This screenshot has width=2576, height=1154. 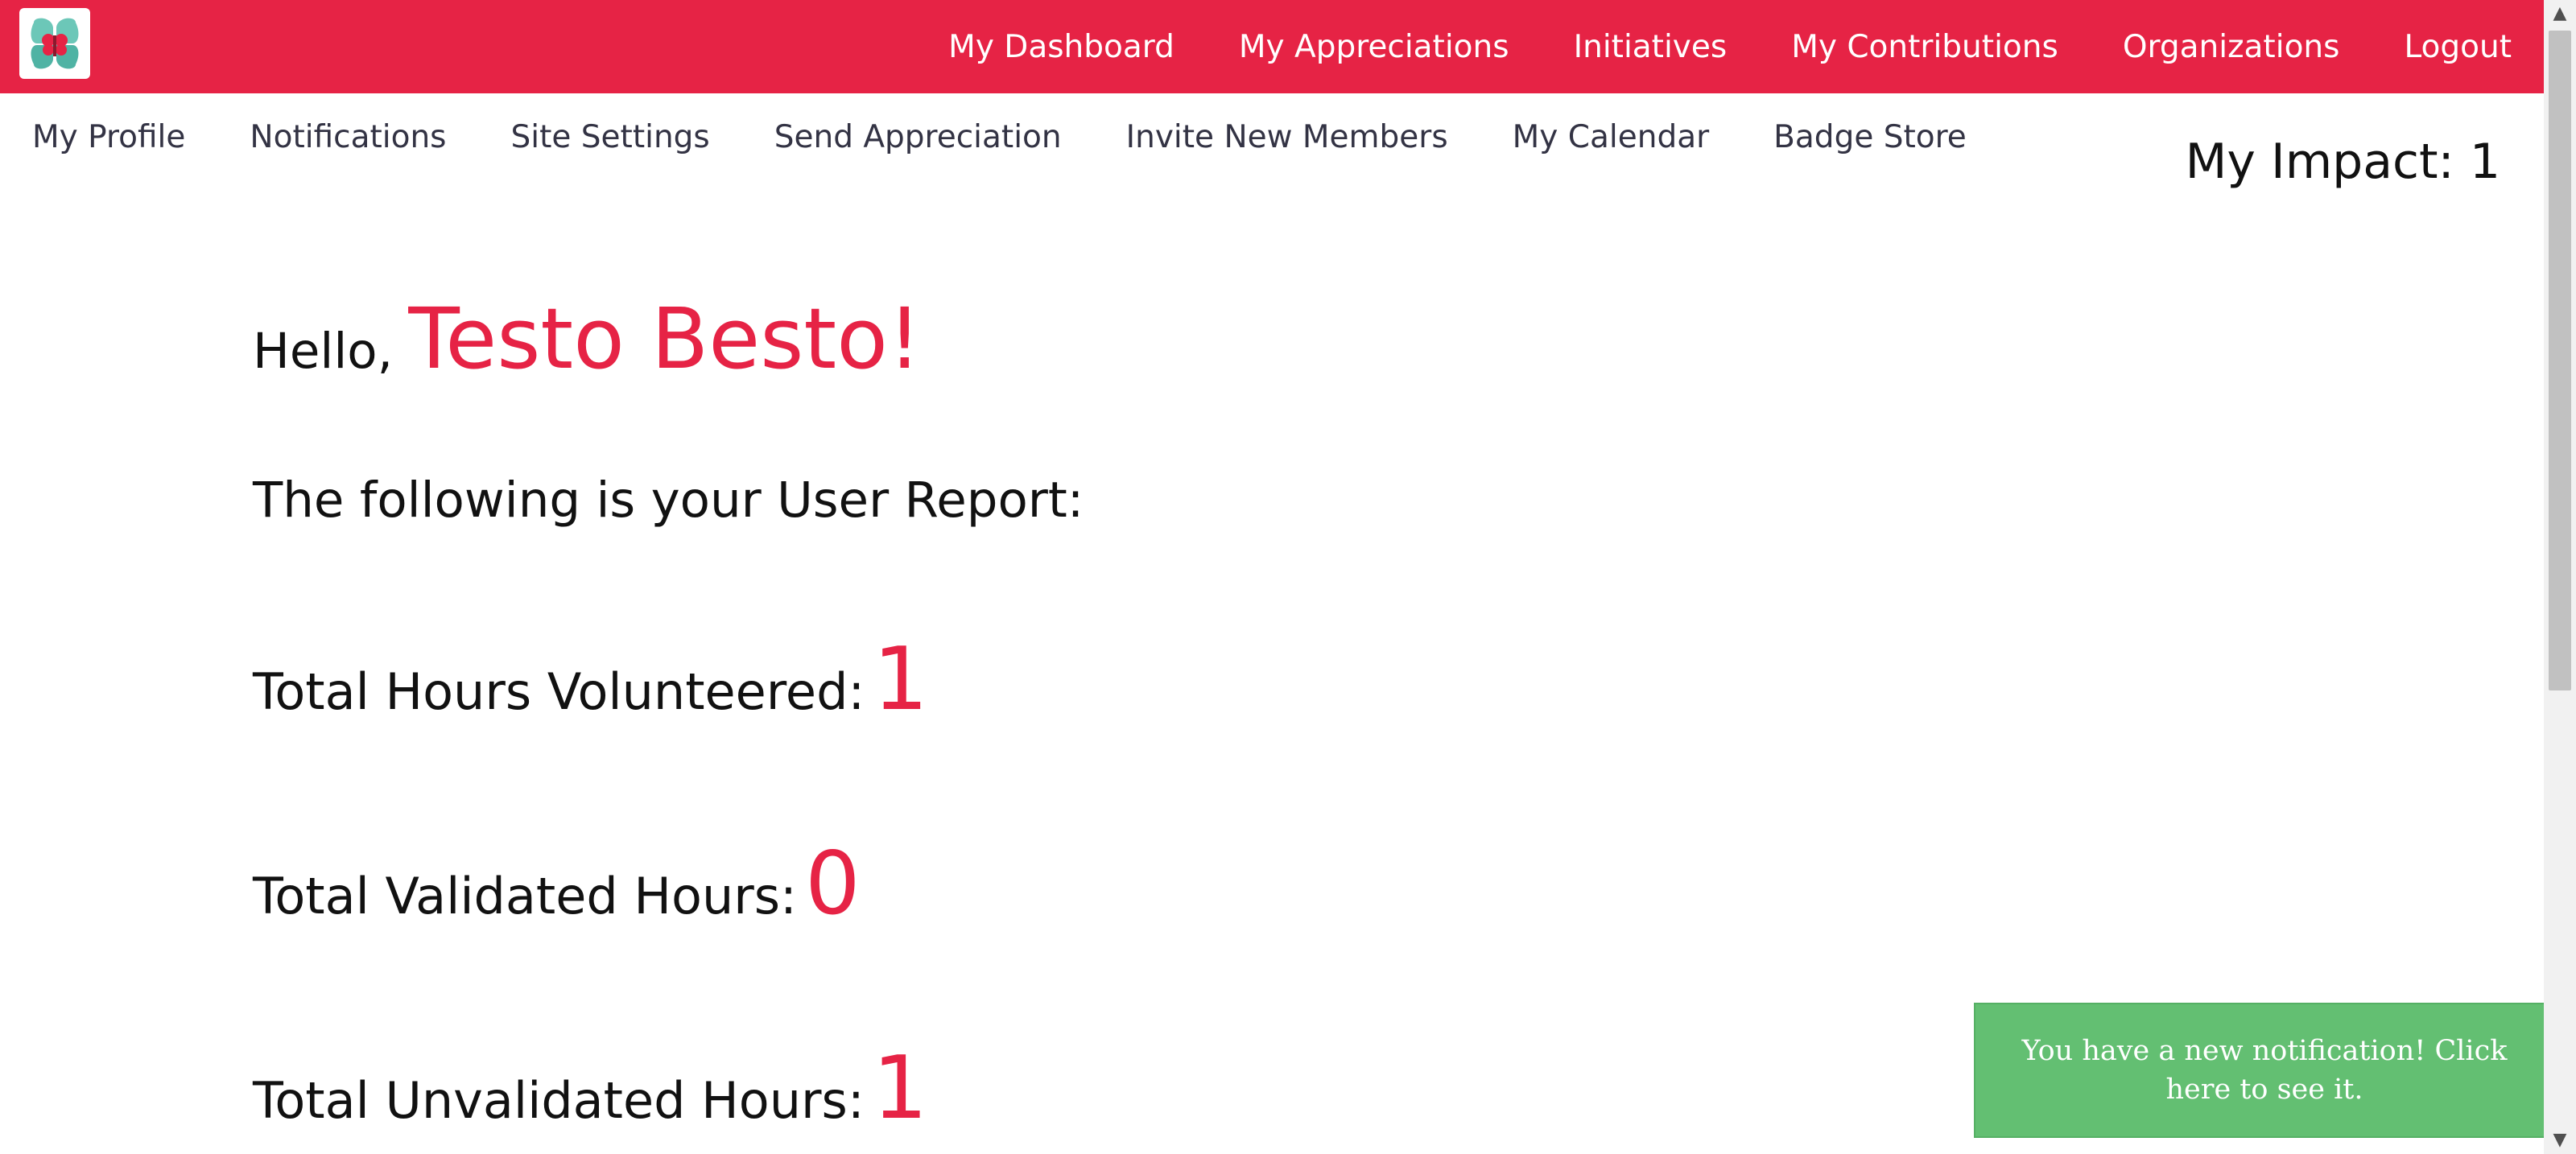 I want to click on nav-logout: Logout, so click(x=2458, y=47).